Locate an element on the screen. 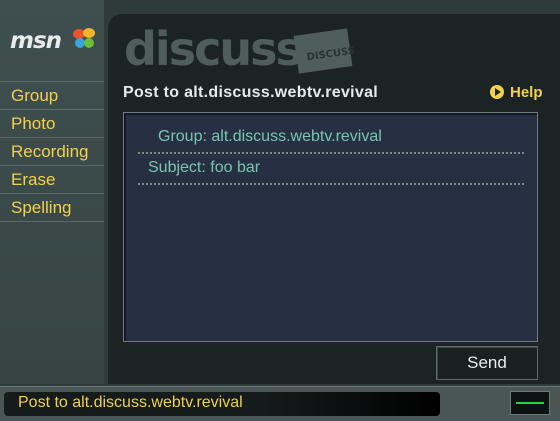 The width and height of the screenshot is (560, 421). group-value: alt.discuss.webtv.revival is located at coordinates (296, 136).